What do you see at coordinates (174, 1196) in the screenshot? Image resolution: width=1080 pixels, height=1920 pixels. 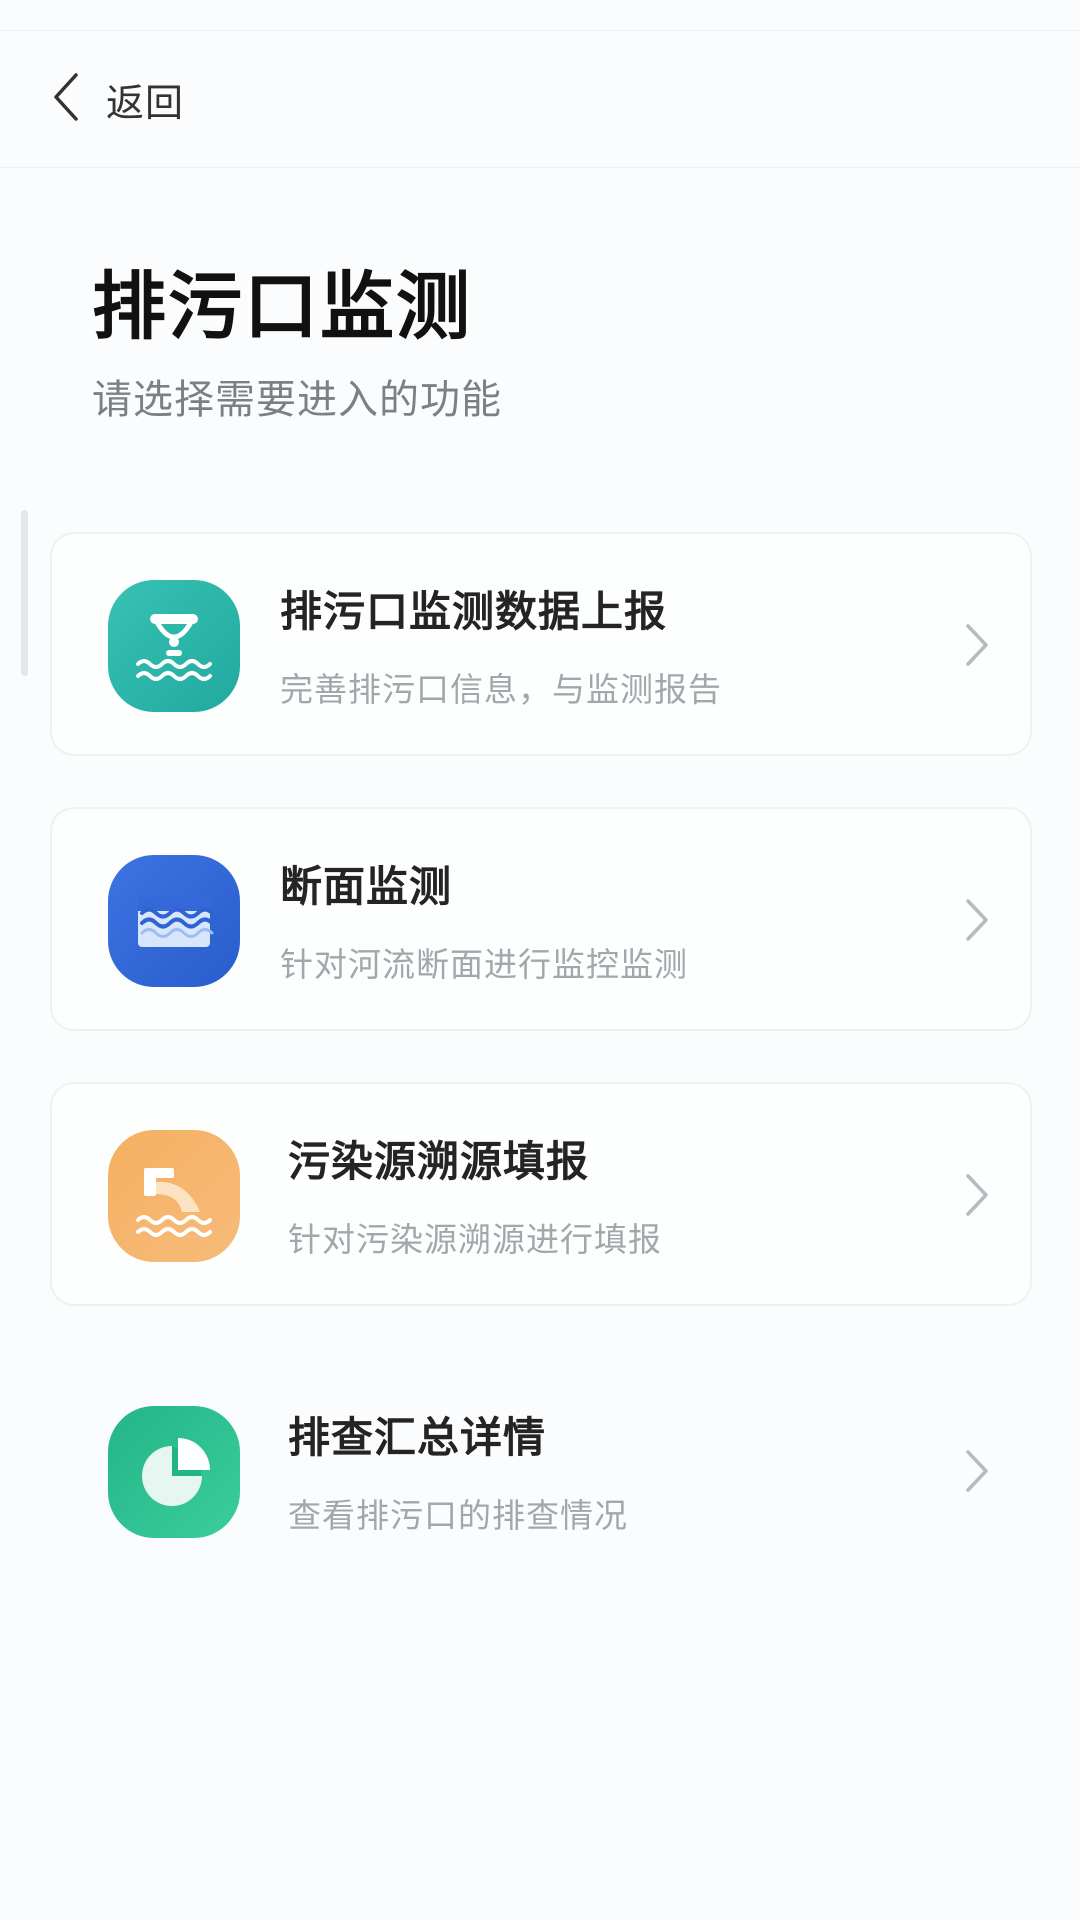 I see `pipe-discharge-icon` at bounding box center [174, 1196].